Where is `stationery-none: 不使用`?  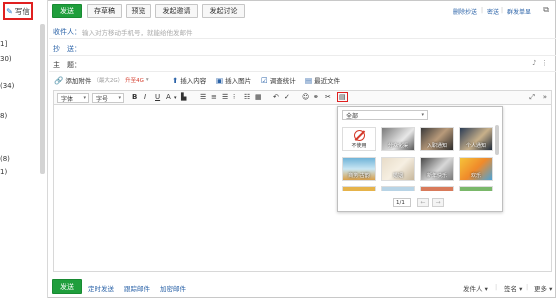
stationery-none: 不使用 is located at coordinates (359, 139).